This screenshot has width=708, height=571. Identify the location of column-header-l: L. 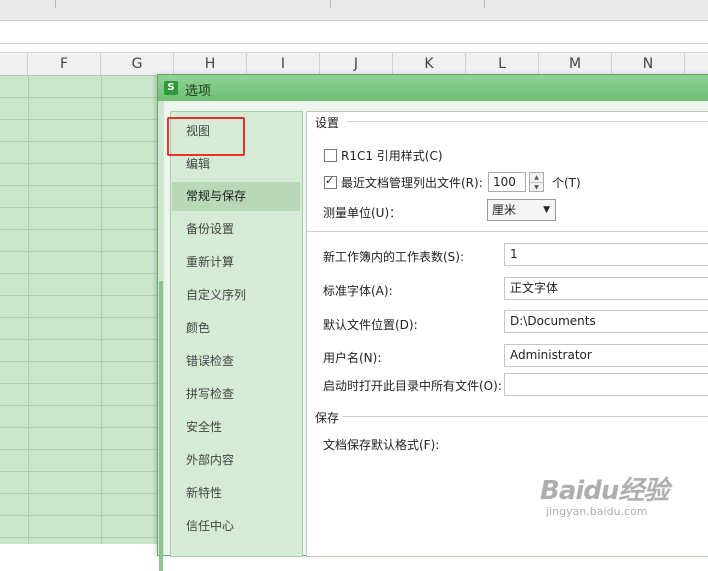
(502, 64).